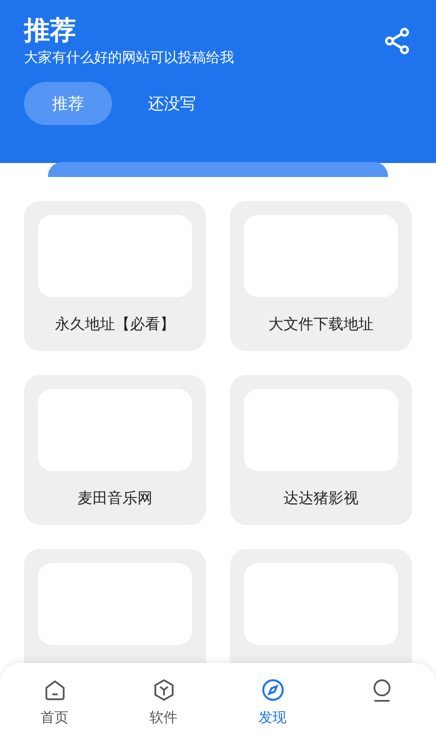  Describe the element at coordinates (115, 498) in the screenshot. I see `card-label: 麦田音乐网` at that location.